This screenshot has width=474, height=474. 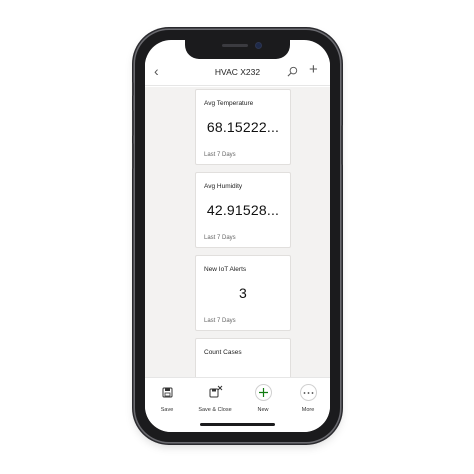 I want to click on search-icon, so click(x=292, y=71).